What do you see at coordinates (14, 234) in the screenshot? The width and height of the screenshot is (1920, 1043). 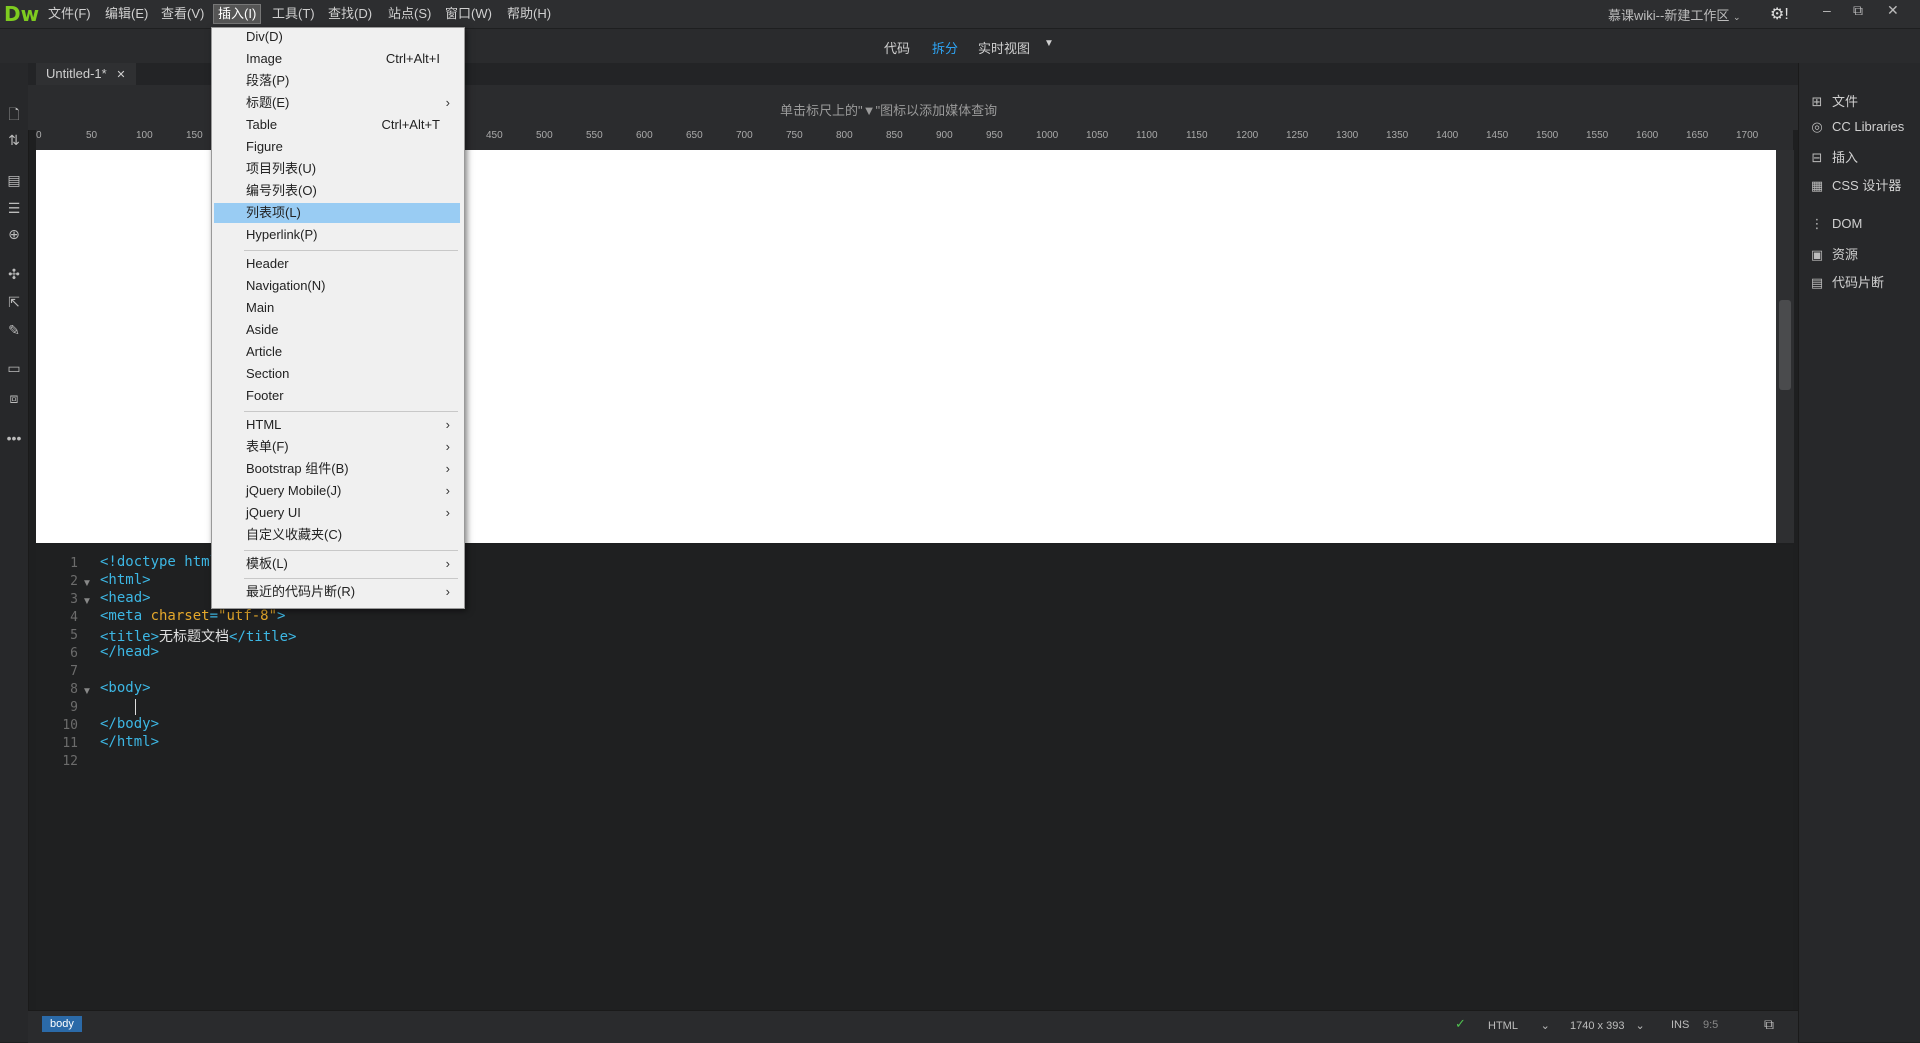 I see `target-icon: ⊕` at bounding box center [14, 234].